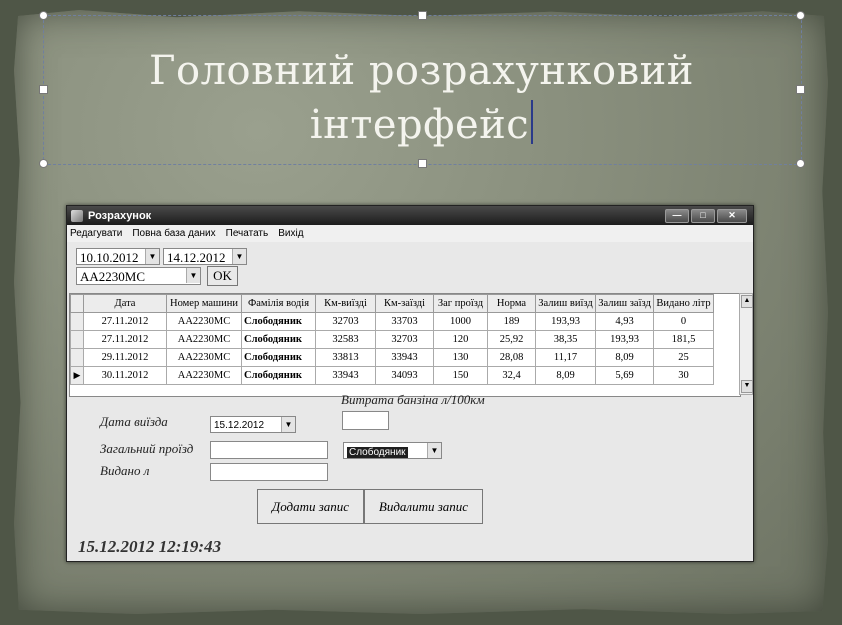 Image resolution: width=842 pixels, height=625 pixels. Describe the element at coordinates (800, 15) in the screenshot. I see `resize-handle-tr` at that location.